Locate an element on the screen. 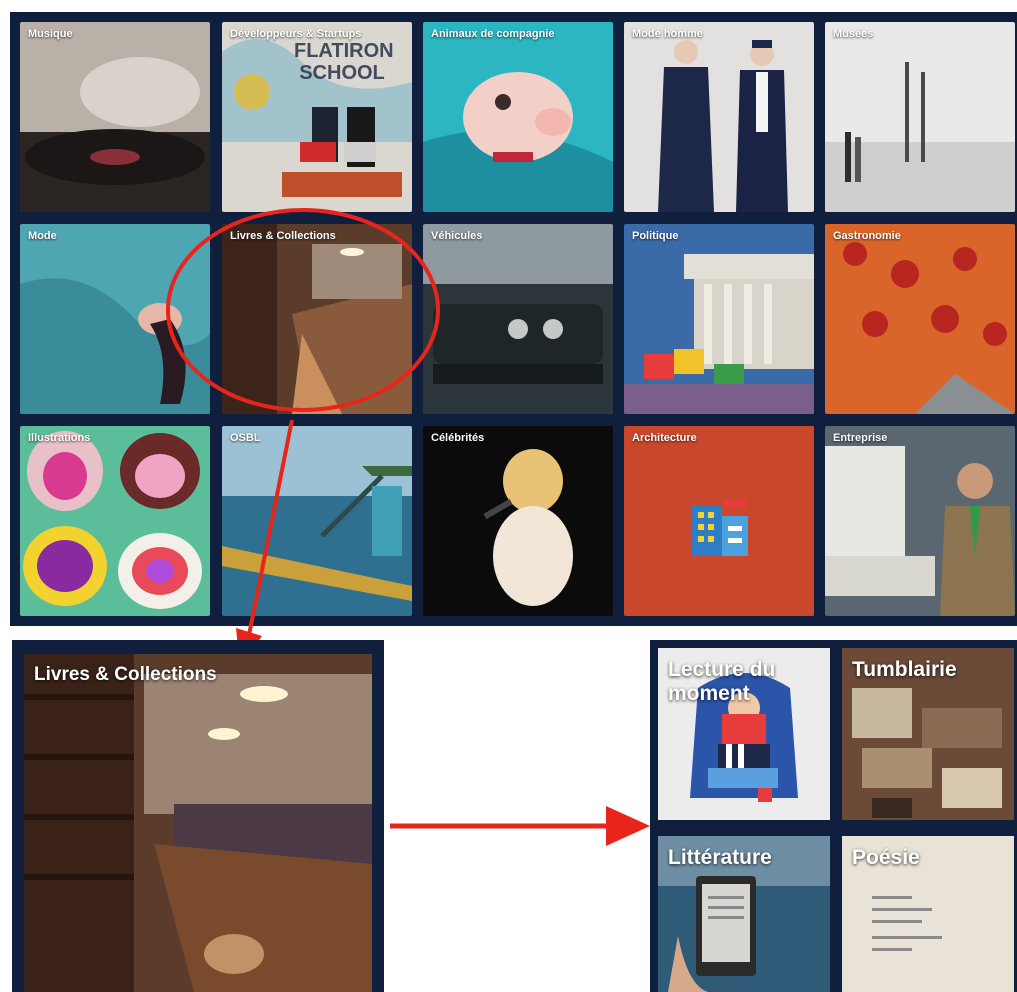 The width and height of the screenshot is (1017, 992). tile-developpeurs-startups: FLATIRON SCHOOL Développeurs & Startups is located at coordinates (317, 117).